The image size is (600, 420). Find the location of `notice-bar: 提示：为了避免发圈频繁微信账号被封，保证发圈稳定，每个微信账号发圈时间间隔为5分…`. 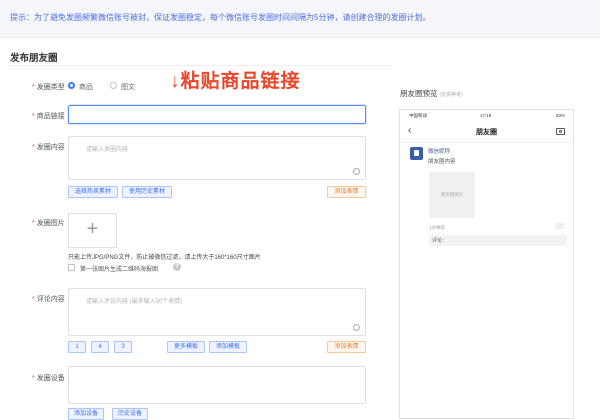

notice-bar: 提示：为了避免发圈频繁微信账号被封，保证发圈稳定，每个微信账号发圈时间间隔为5分… is located at coordinates (300, 19).